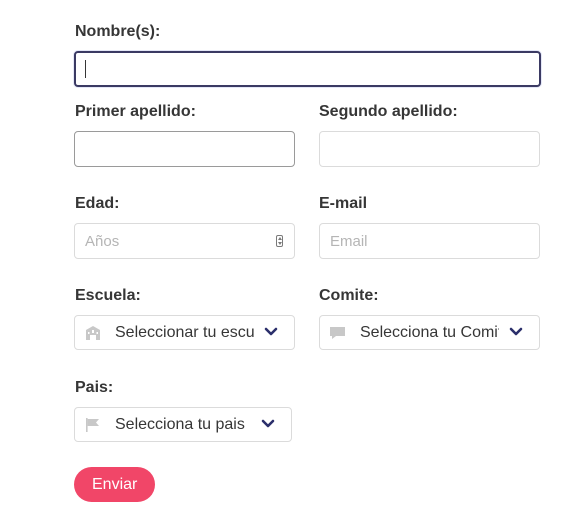  I want to click on segundo-apellido-label: Segundo apellido:, so click(388, 111).